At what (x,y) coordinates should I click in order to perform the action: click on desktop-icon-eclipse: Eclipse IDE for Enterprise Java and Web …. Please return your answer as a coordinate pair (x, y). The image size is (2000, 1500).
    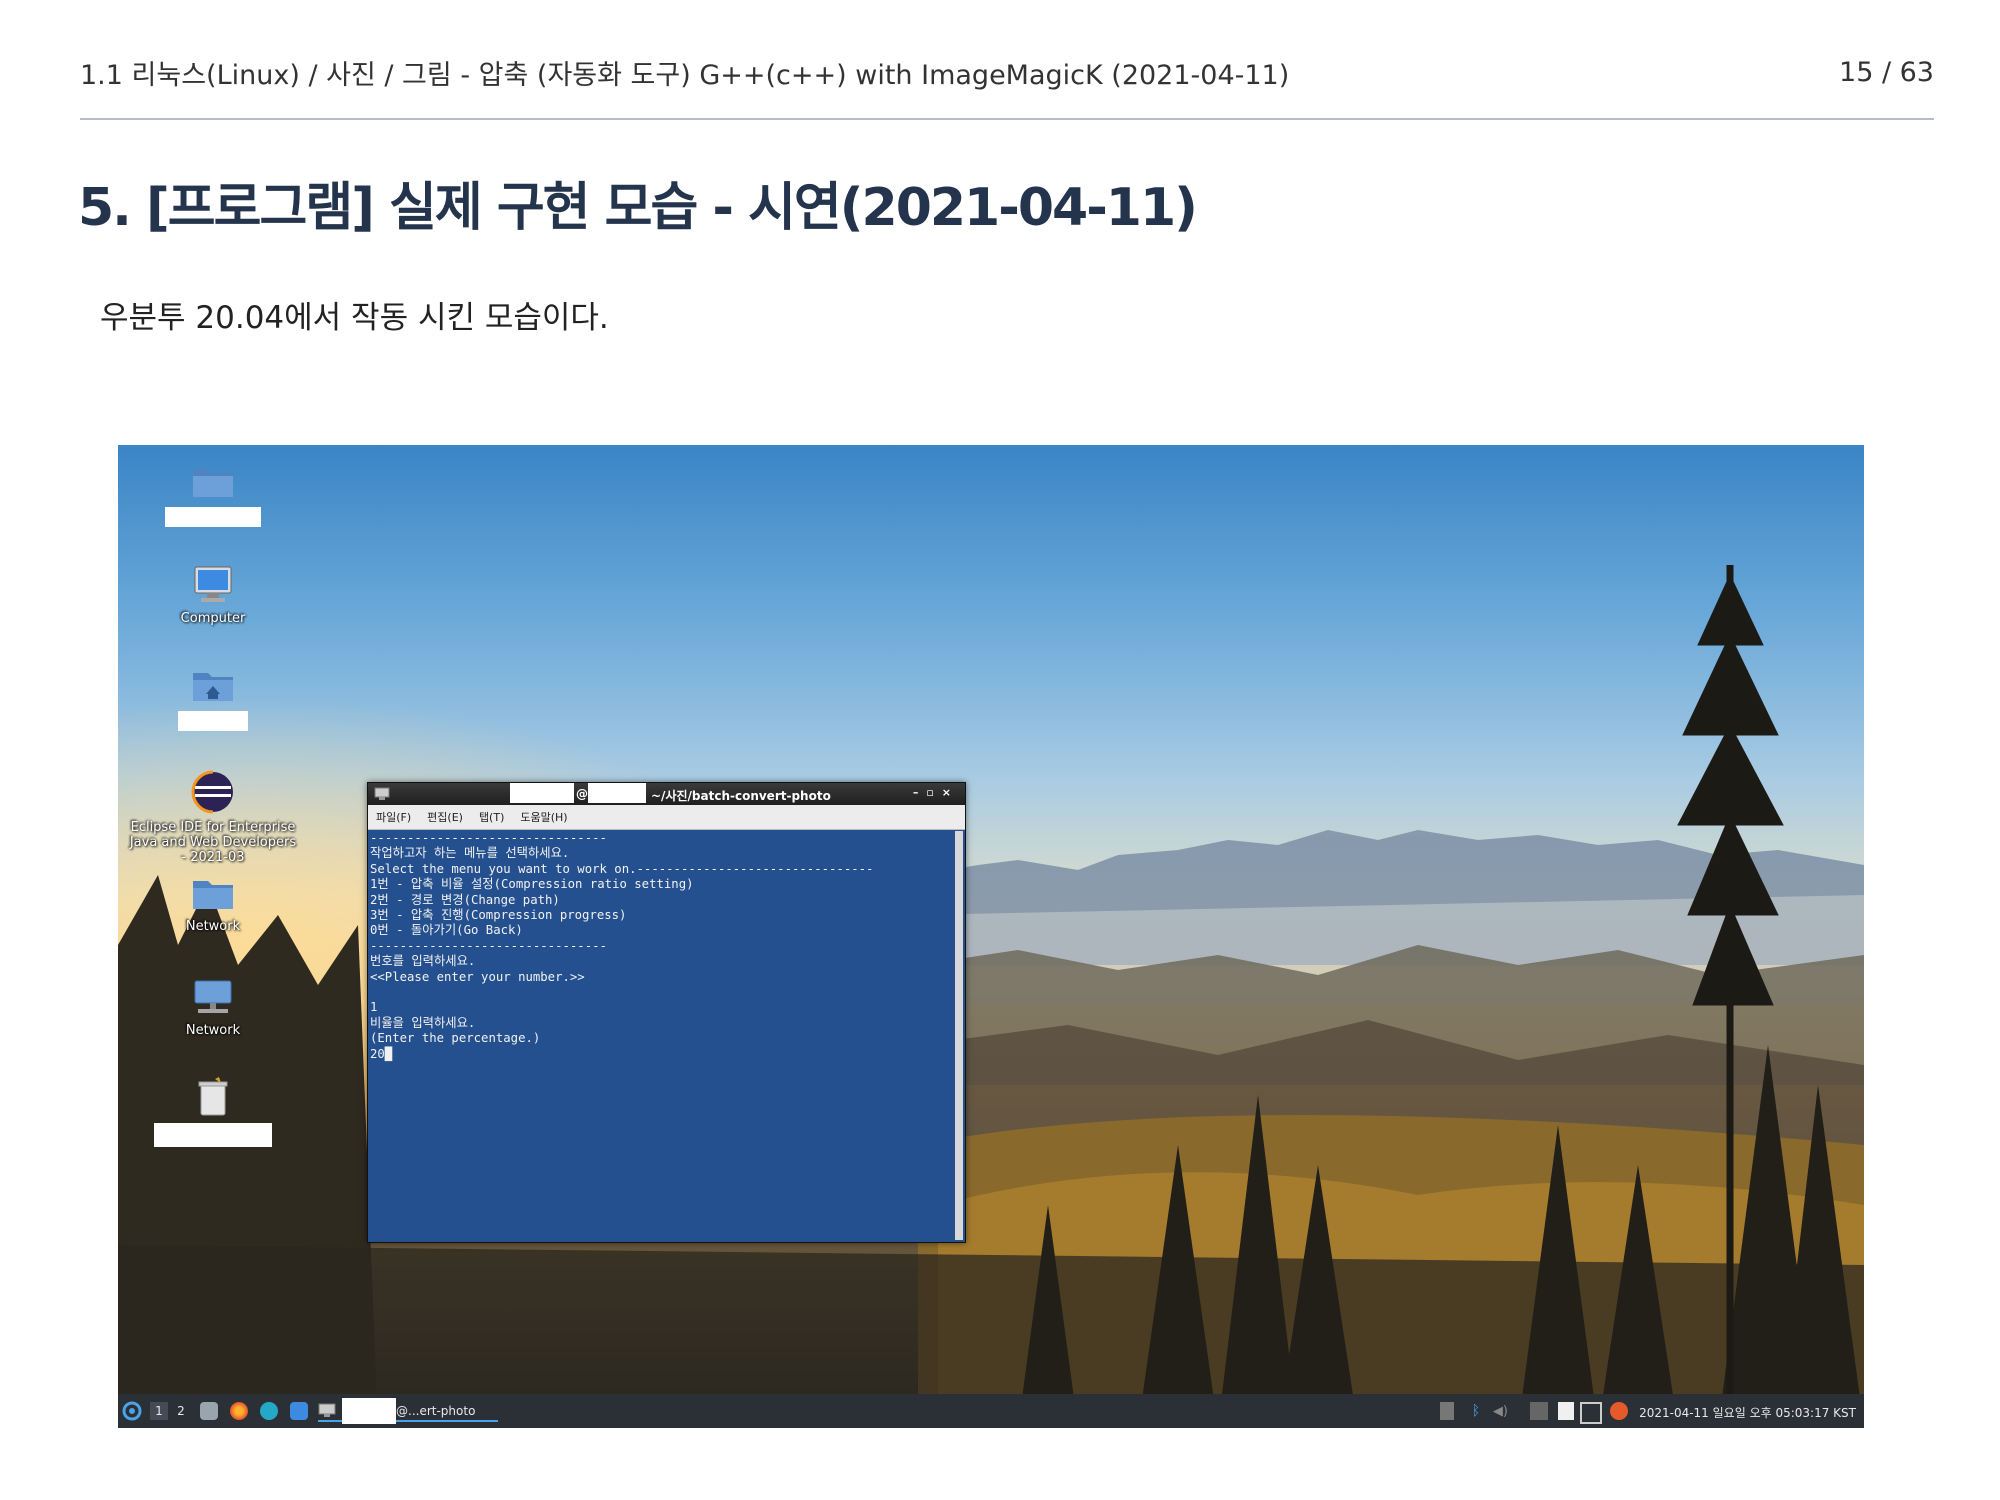
    Looking at the image, I should click on (213, 817).